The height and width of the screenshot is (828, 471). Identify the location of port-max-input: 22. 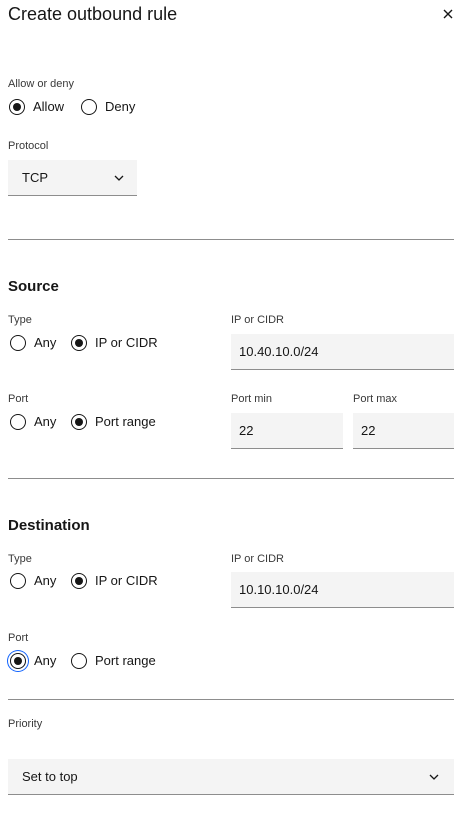
(403, 431).